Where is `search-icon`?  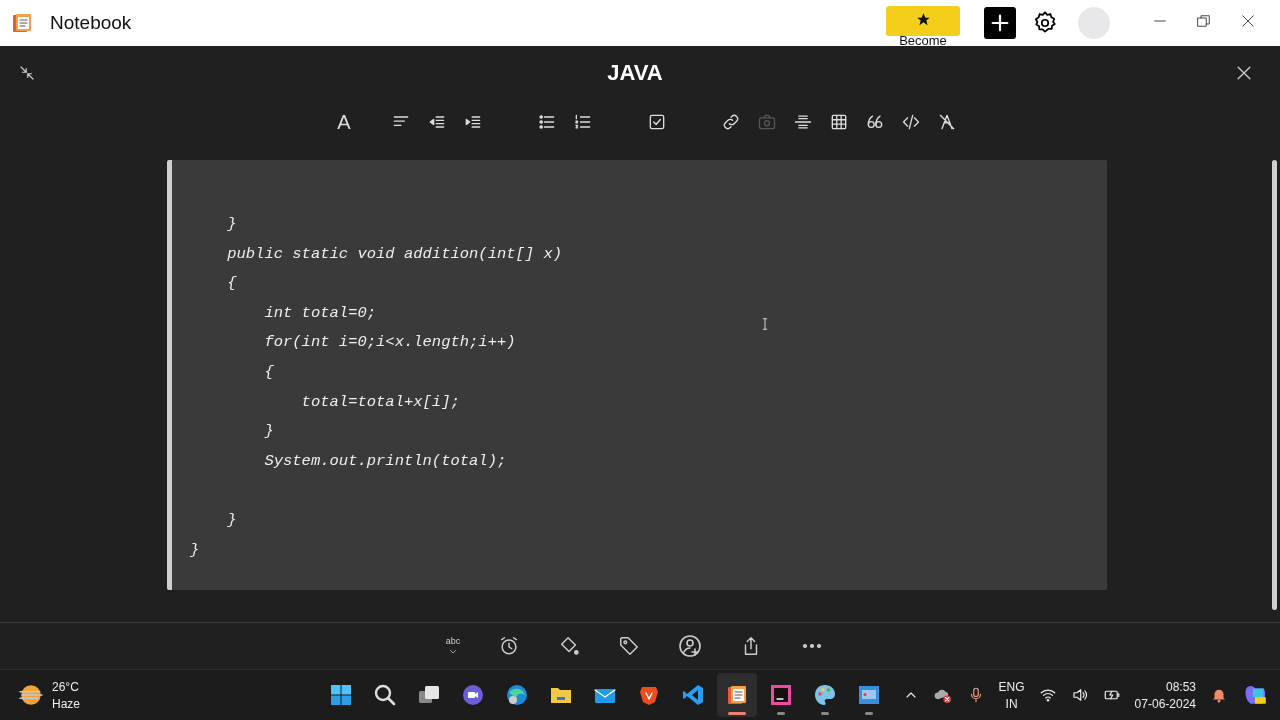
search-icon is located at coordinates (385, 695).